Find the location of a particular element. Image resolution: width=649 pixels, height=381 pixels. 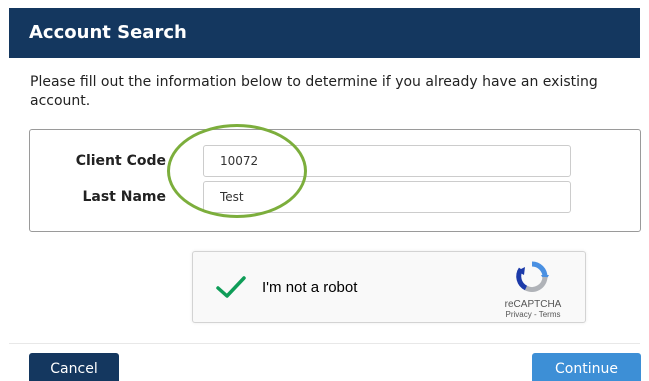

cancel-button: Cancel is located at coordinates (74, 367).